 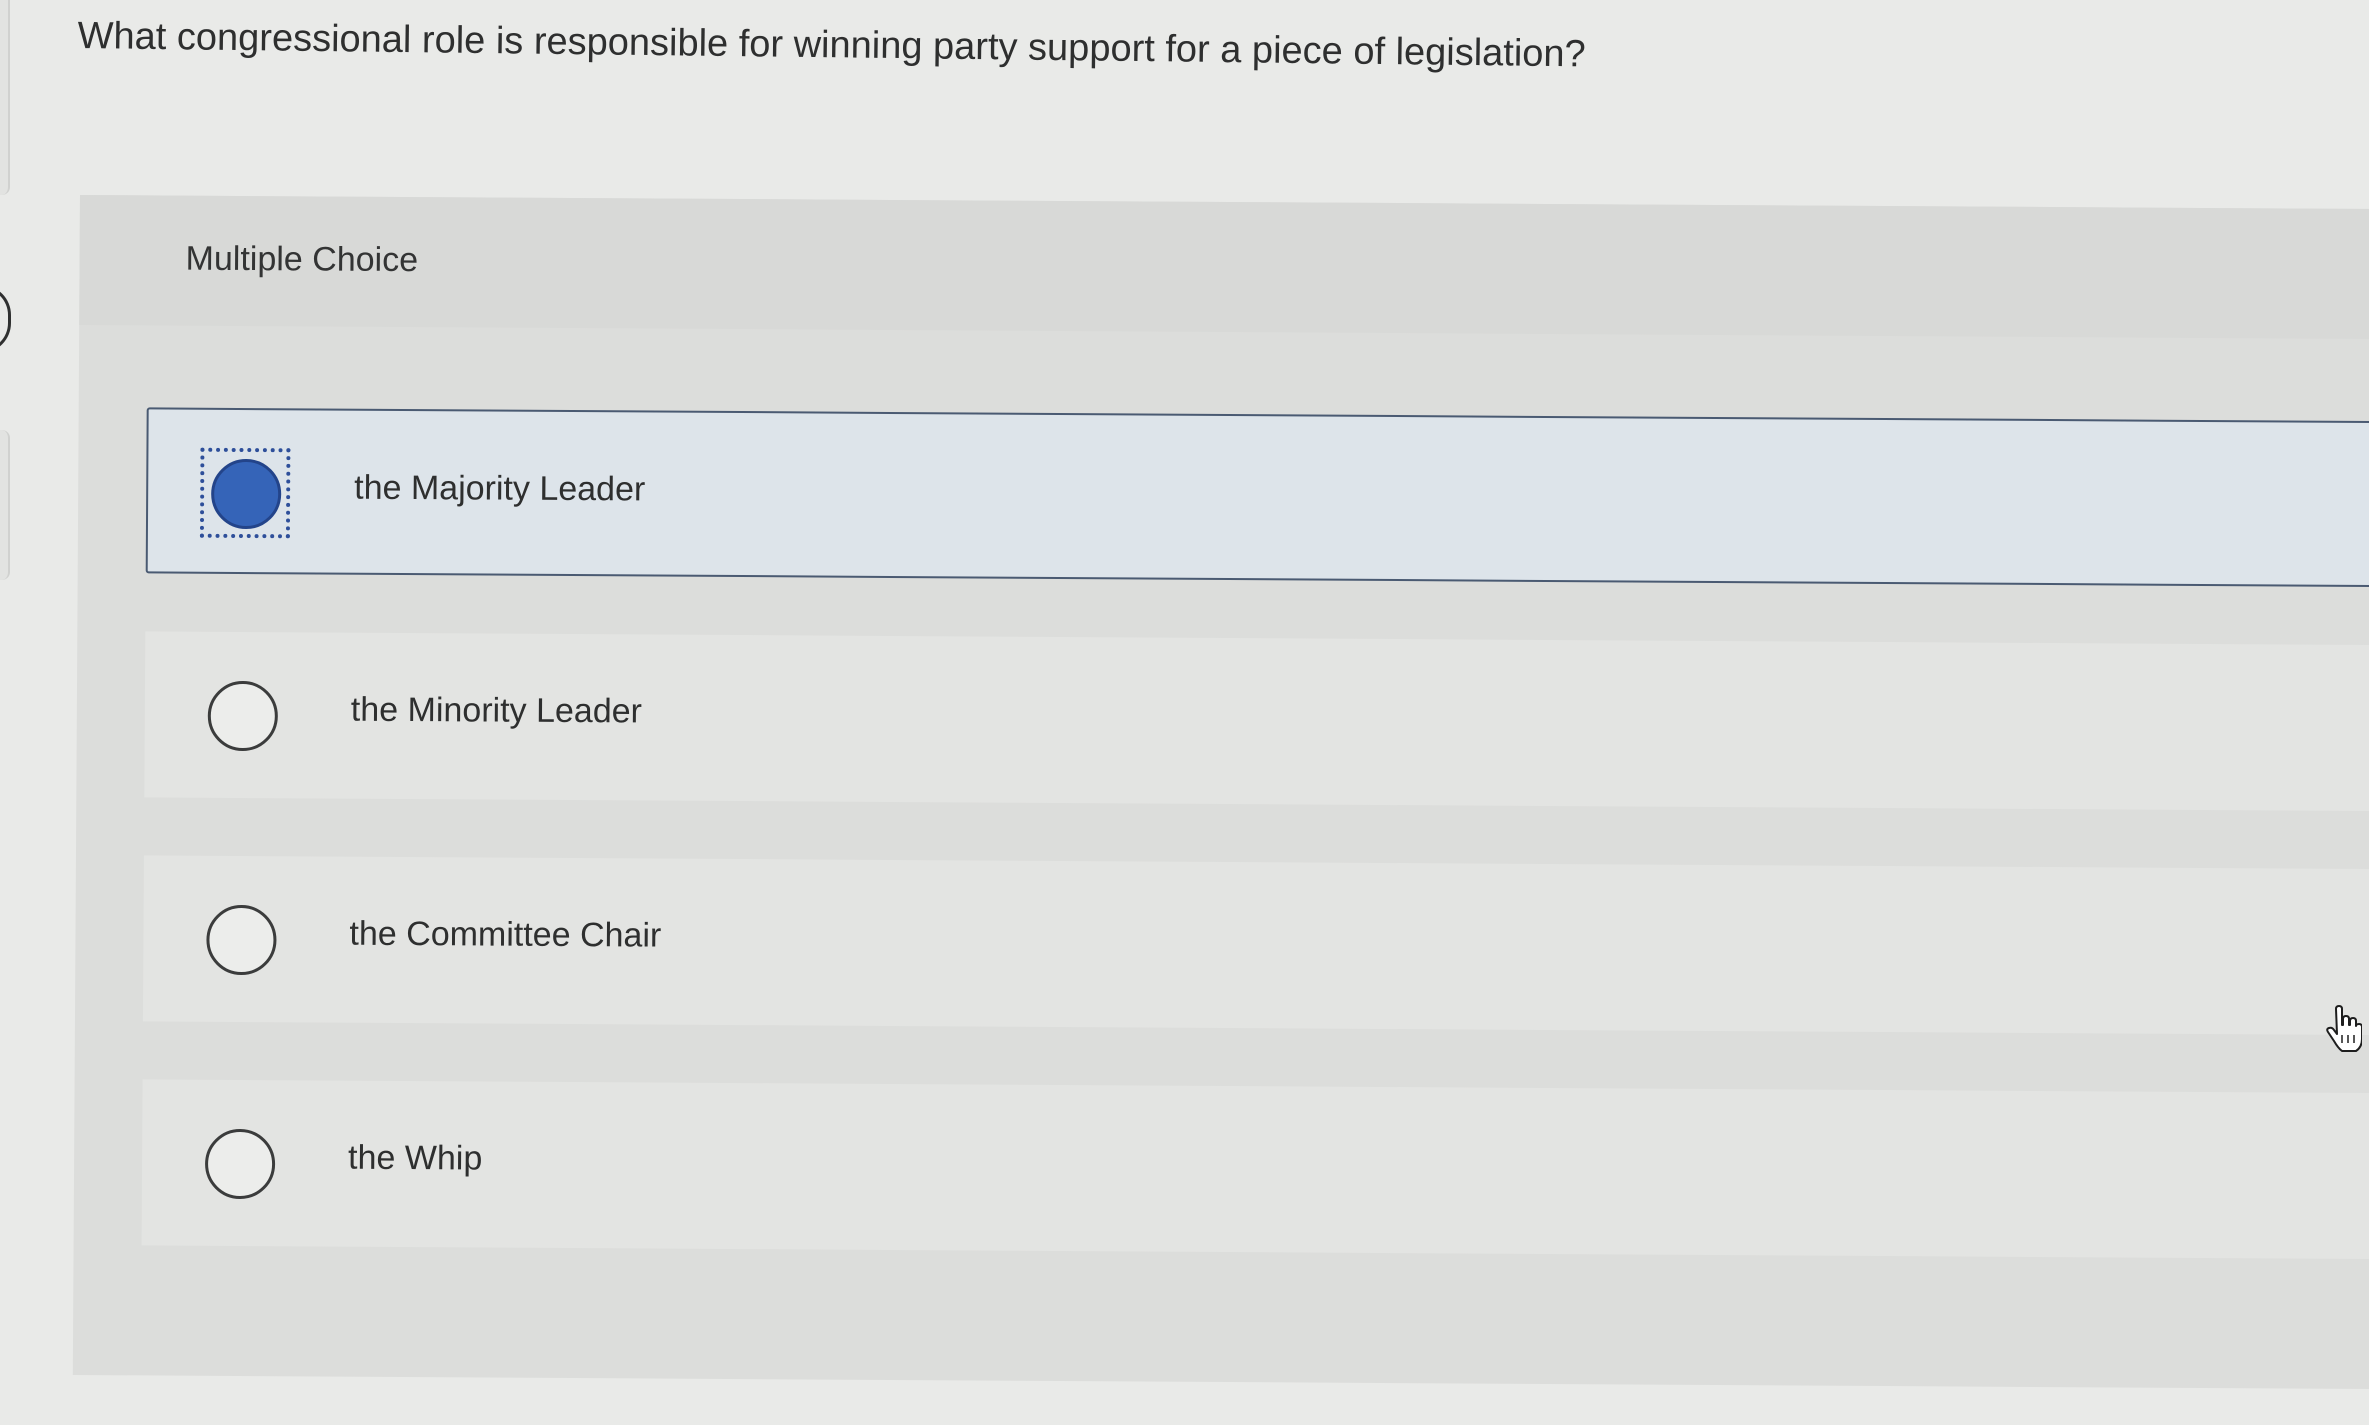 I want to click on option-minority-leader: the Minority Leader, so click(x=1256, y=721).